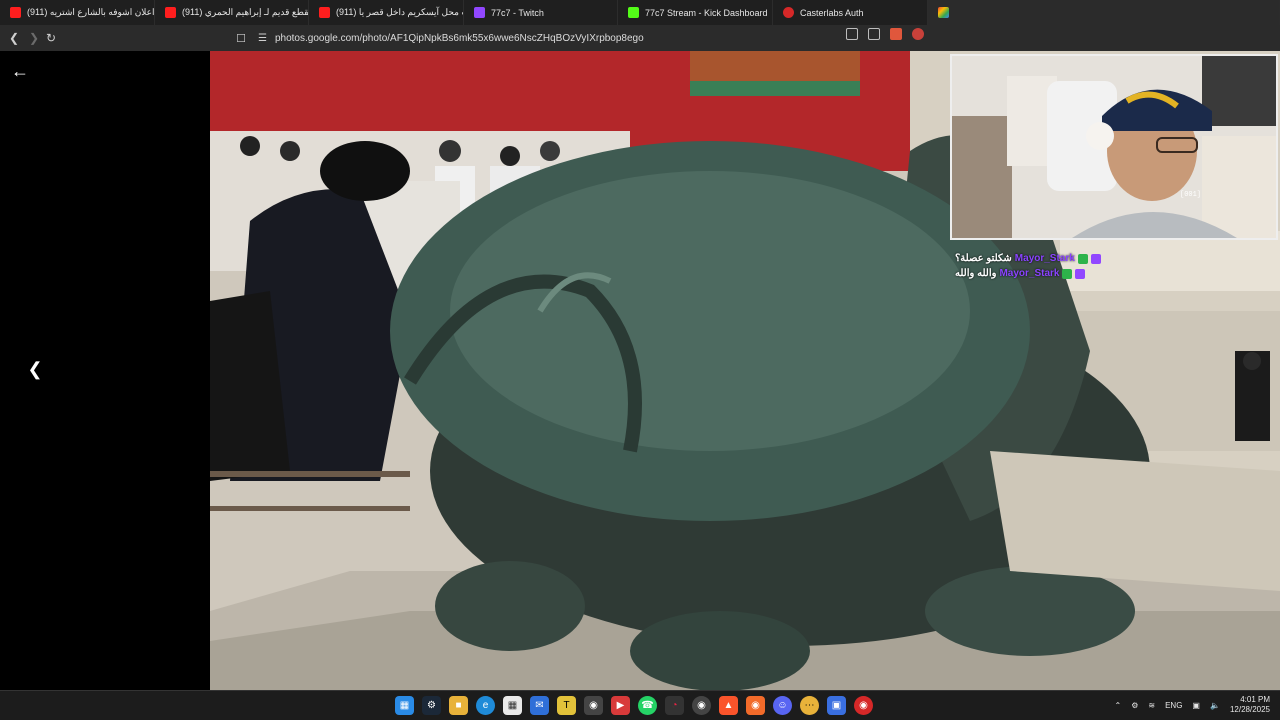 Image resolution: width=1280 pixels, height=720 pixels. I want to click on discord-icon: ☺, so click(782, 705).